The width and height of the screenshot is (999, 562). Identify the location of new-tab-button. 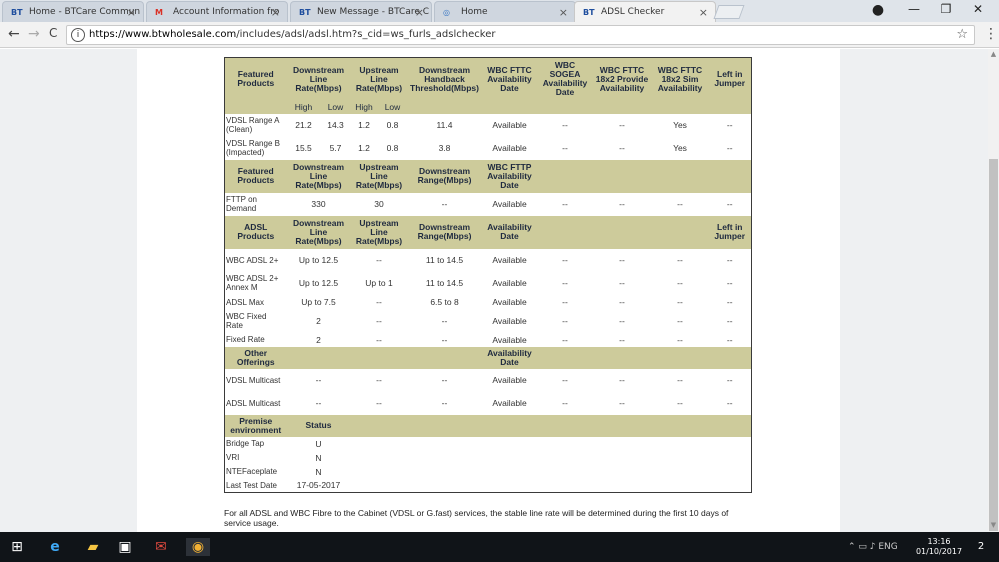
(729, 12).